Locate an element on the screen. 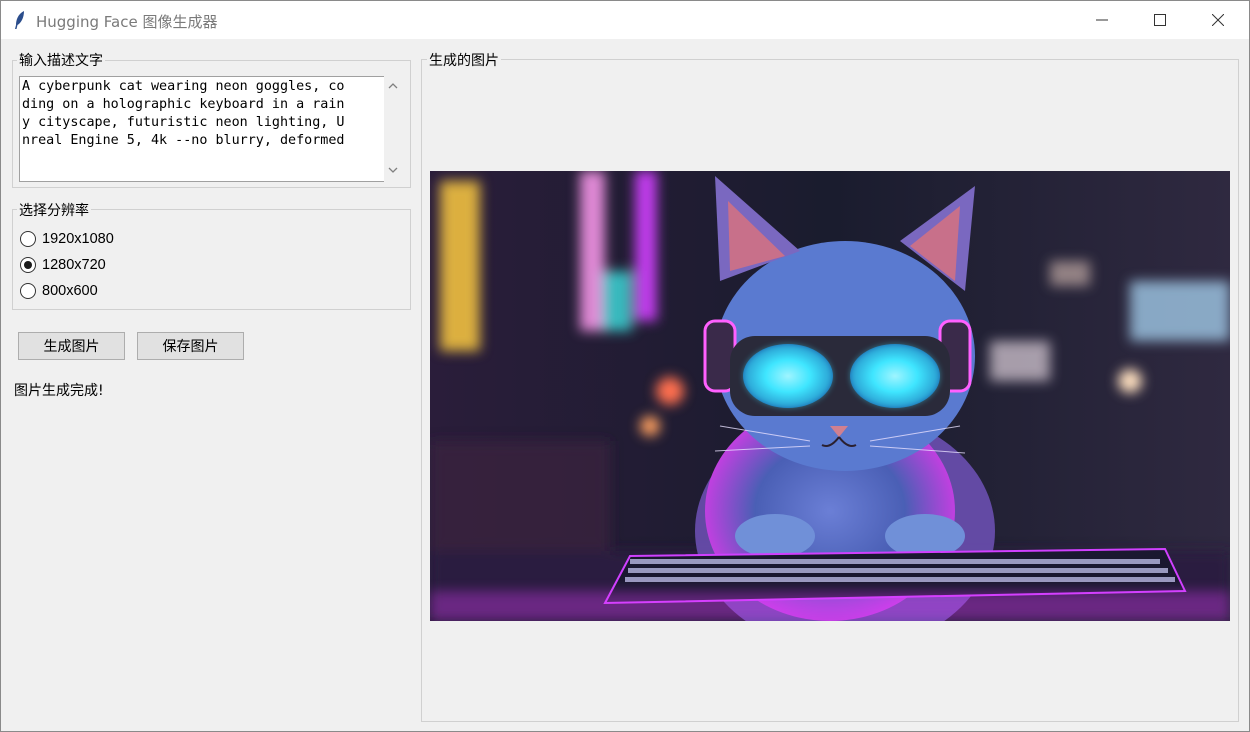 The height and width of the screenshot is (732, 1250). close-button is located at coordinates (1218, 20).